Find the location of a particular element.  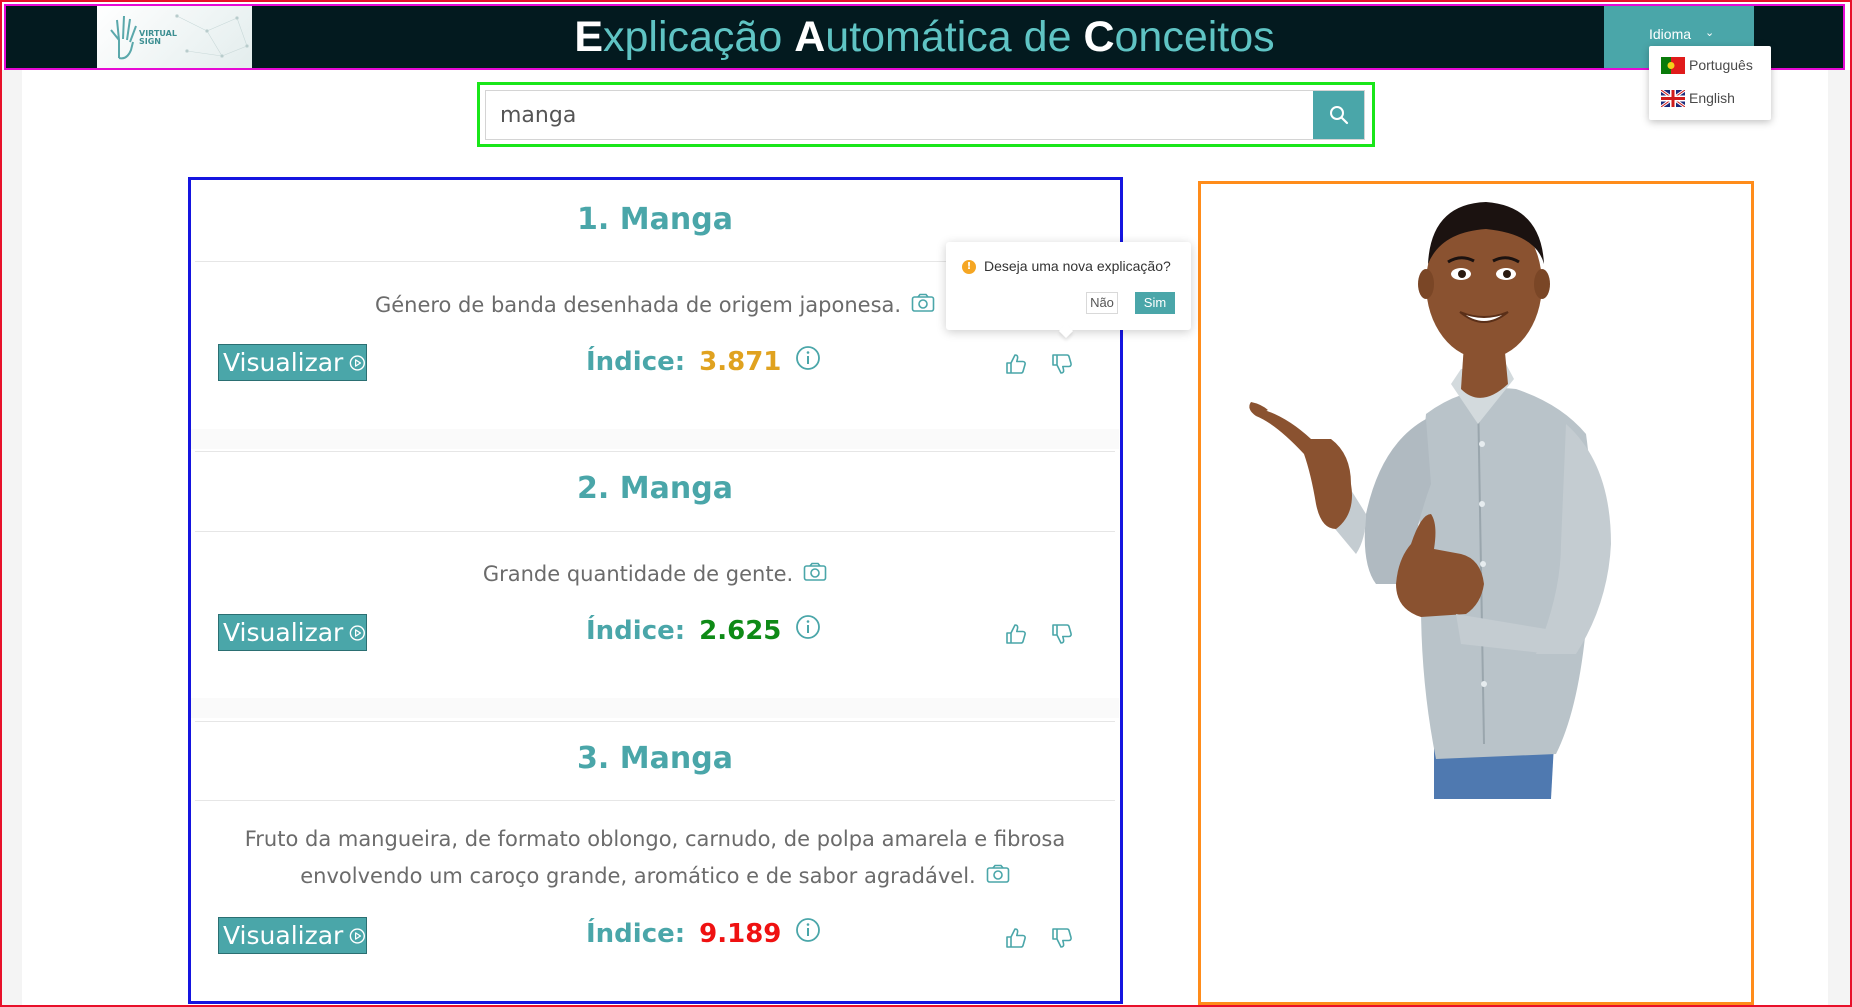

language-option-english: English is located at coordinates (1698, 98).